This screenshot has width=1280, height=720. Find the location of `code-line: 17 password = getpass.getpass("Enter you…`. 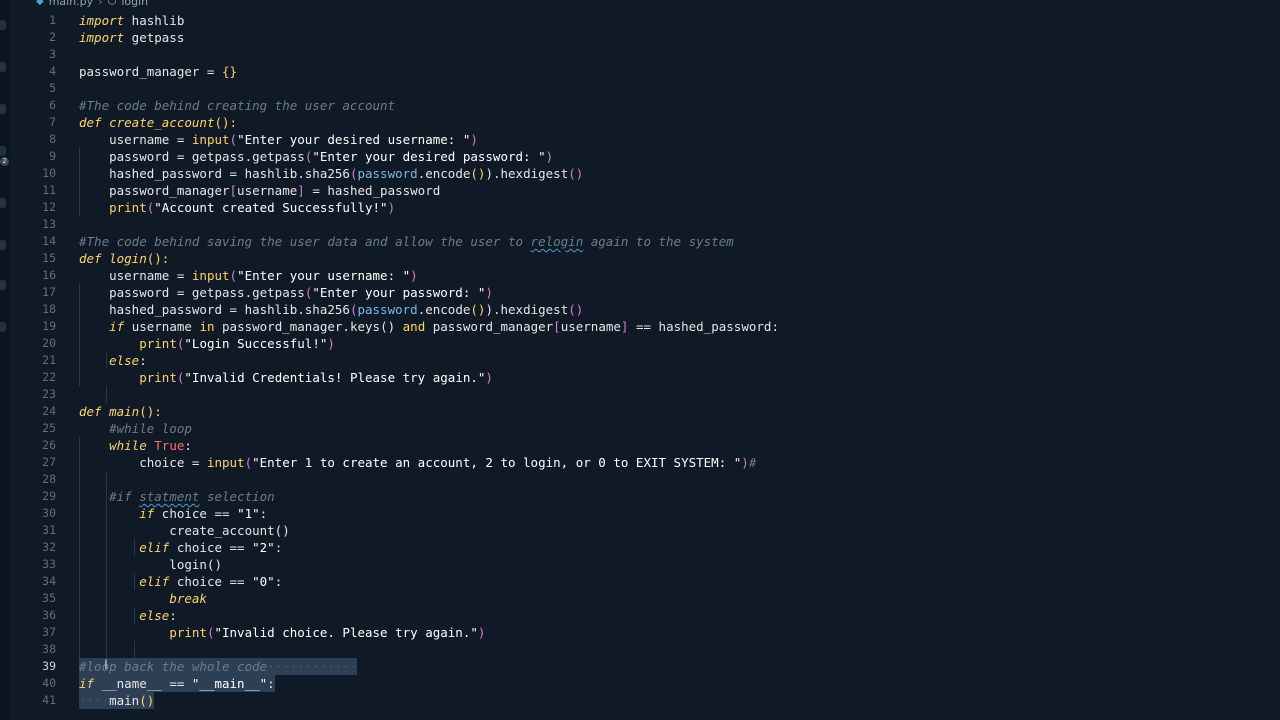

code-line: 17 password = getpass.getpass("Enter you… is located at coordinates (640, 292).